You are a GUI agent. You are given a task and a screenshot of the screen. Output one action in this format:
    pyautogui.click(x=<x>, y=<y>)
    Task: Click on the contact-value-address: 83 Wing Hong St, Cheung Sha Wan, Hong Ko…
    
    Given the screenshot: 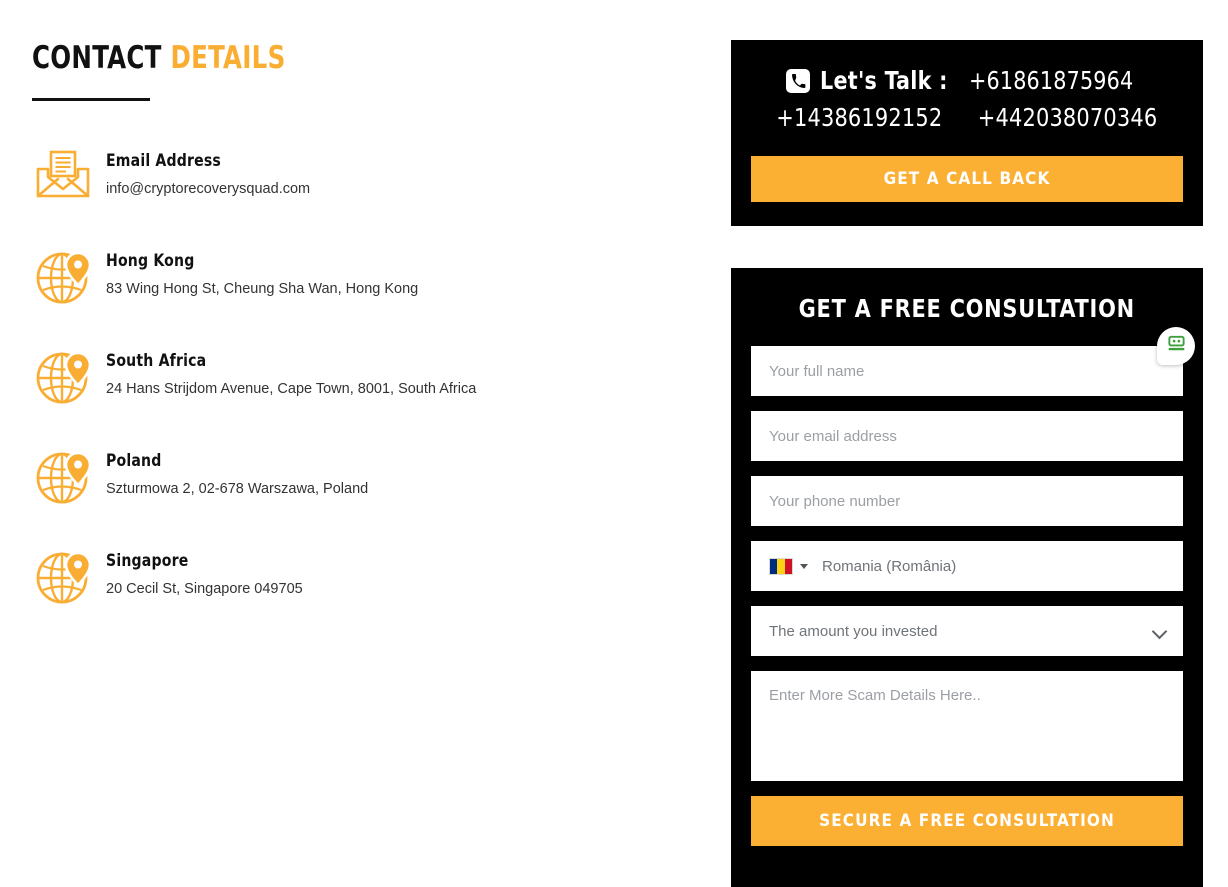 What is the action you would take?
    pyautogui.click(x=262, y=289)
    